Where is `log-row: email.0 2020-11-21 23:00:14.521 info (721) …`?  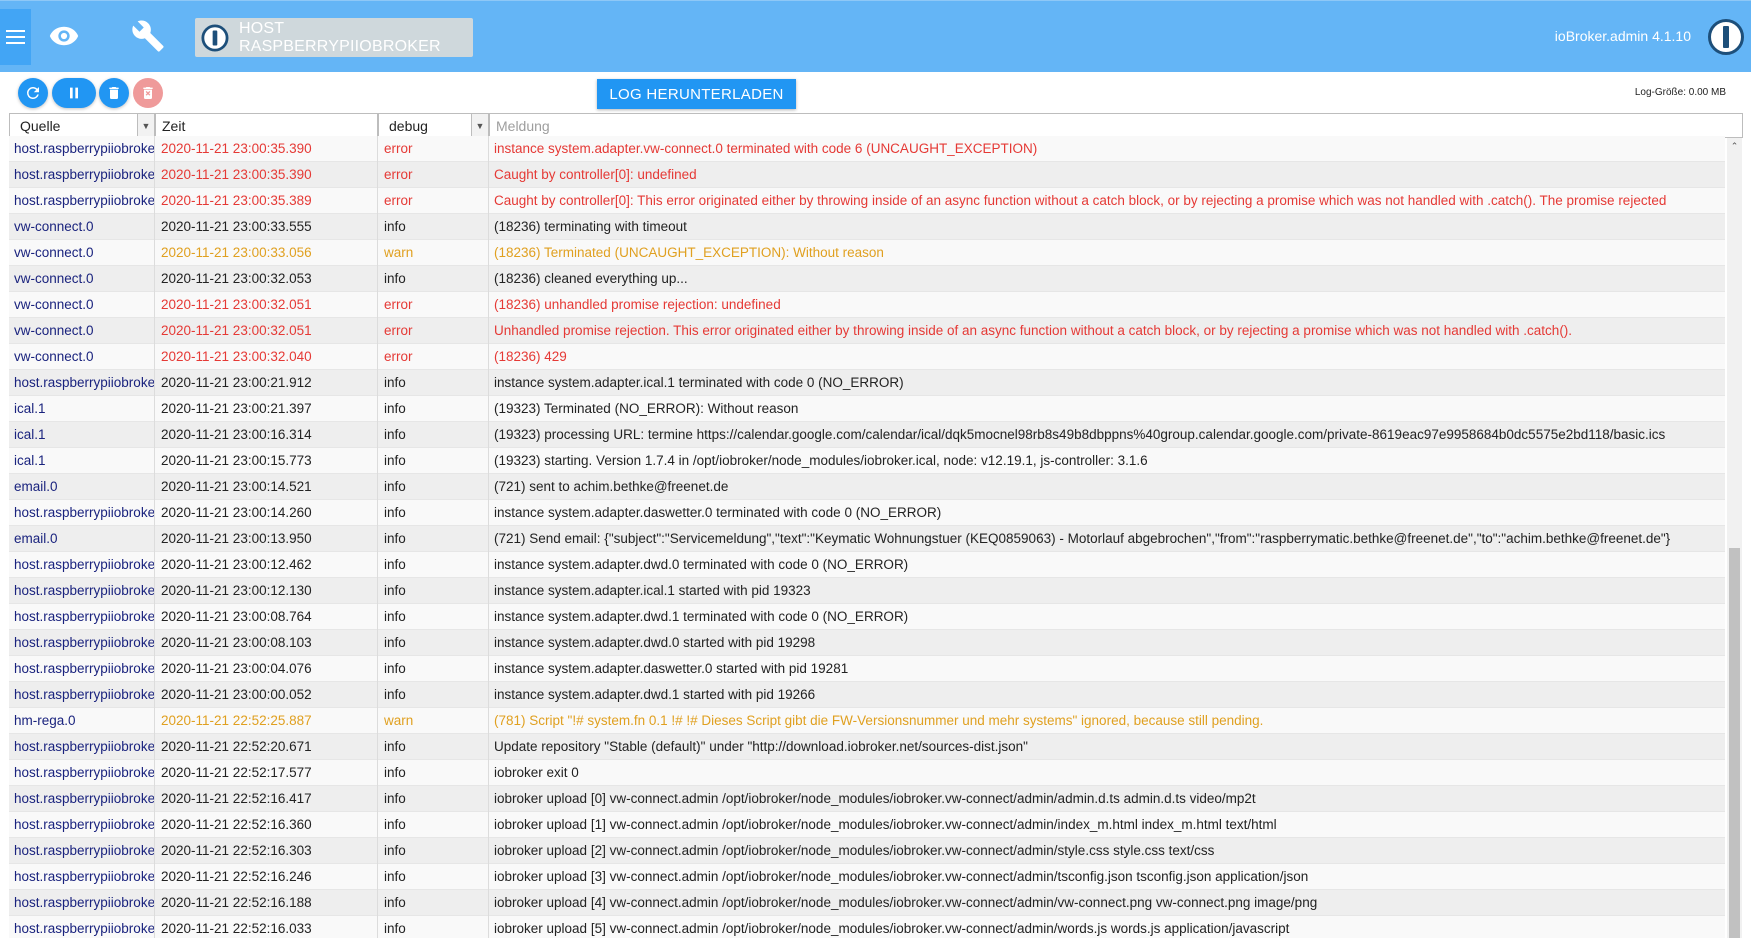
log-row: email.0 2020-11-21 23:00:14.521 info (721) … is located at coordinates (867, 486).